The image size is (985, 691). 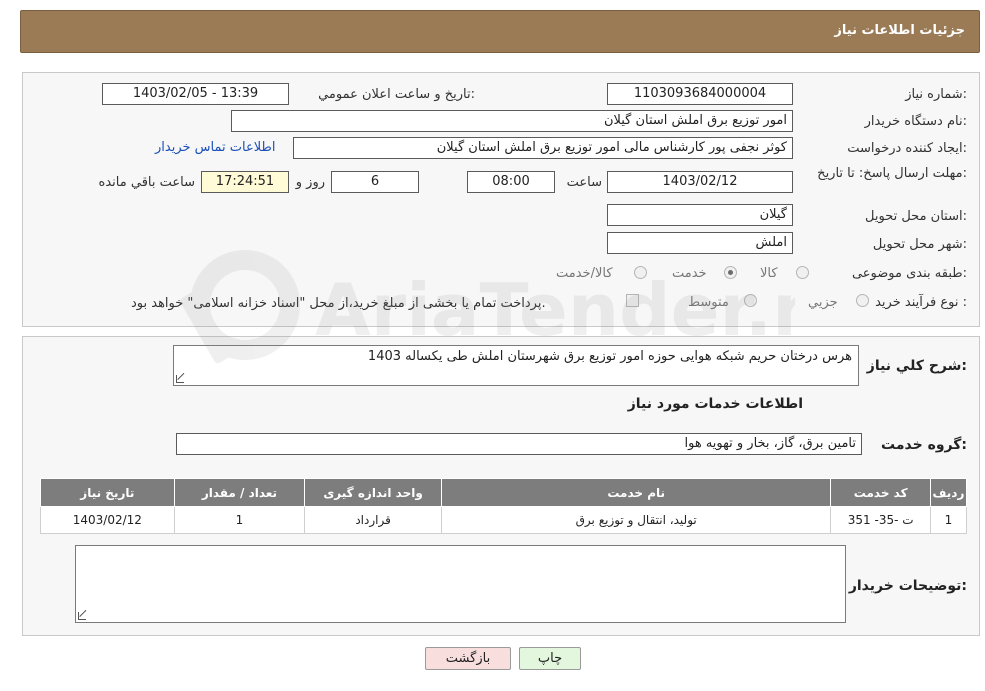 I want to click on category-label: طبقه بندی موضوعی:, so click(x=909, y=273).